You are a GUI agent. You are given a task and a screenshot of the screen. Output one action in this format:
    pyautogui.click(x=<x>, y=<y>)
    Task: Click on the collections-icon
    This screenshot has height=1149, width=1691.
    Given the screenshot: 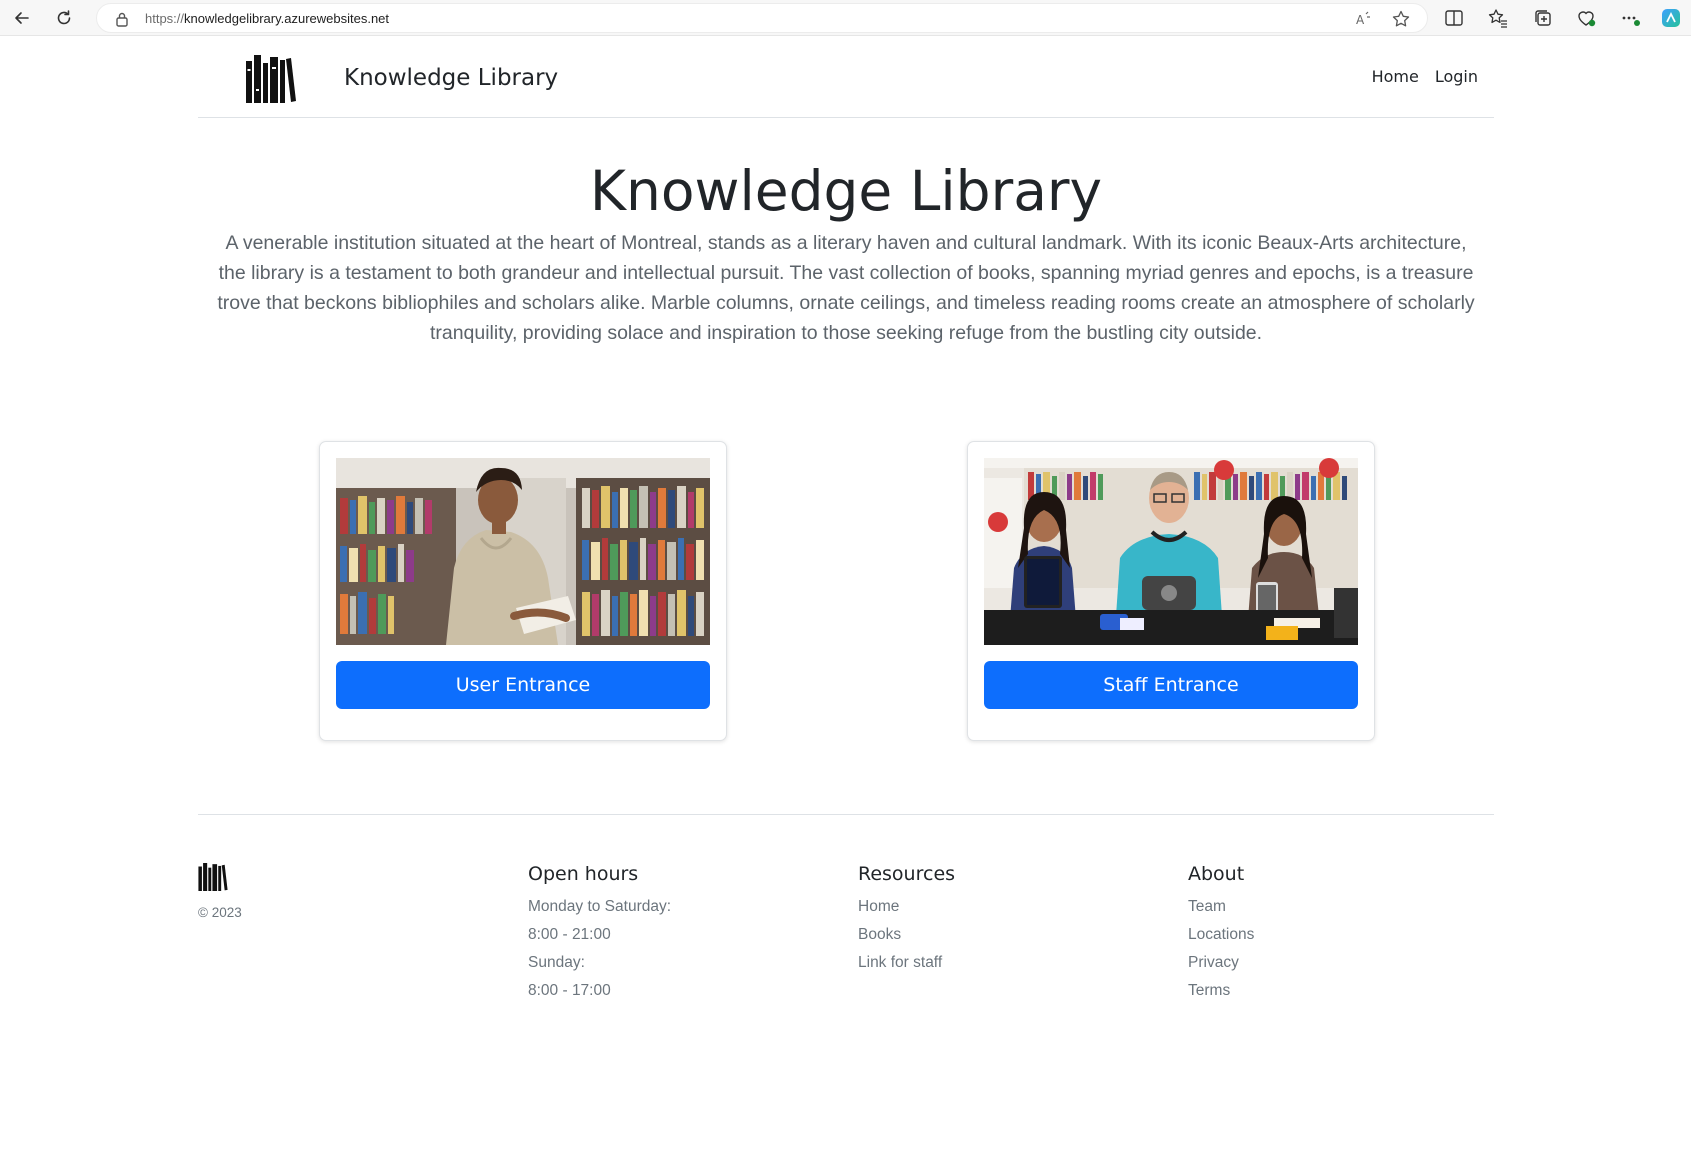 What is the action you would take?
    pyautogui.click(x=1543, y=18)
    